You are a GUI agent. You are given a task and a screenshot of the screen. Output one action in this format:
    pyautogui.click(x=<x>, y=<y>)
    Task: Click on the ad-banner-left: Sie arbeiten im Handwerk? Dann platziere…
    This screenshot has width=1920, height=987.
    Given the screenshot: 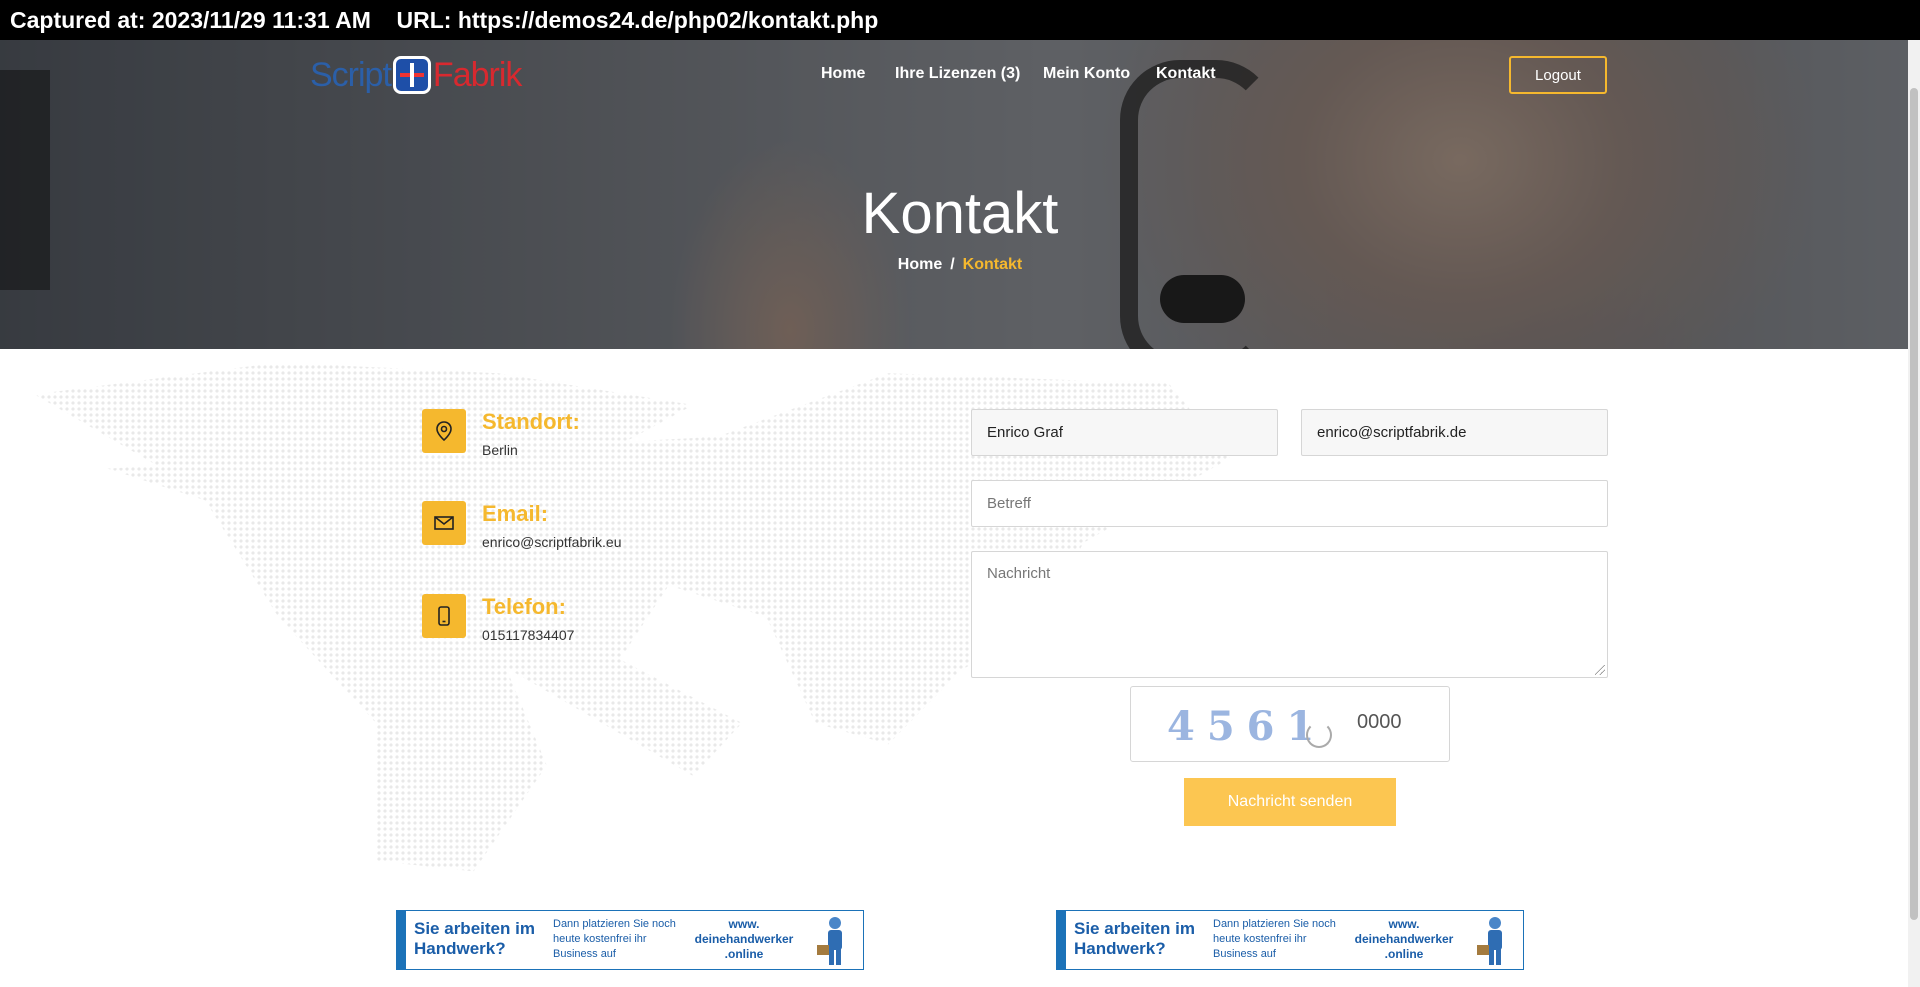 What is the action you would take?
    pyautogui.click(x=630, y=940)
    